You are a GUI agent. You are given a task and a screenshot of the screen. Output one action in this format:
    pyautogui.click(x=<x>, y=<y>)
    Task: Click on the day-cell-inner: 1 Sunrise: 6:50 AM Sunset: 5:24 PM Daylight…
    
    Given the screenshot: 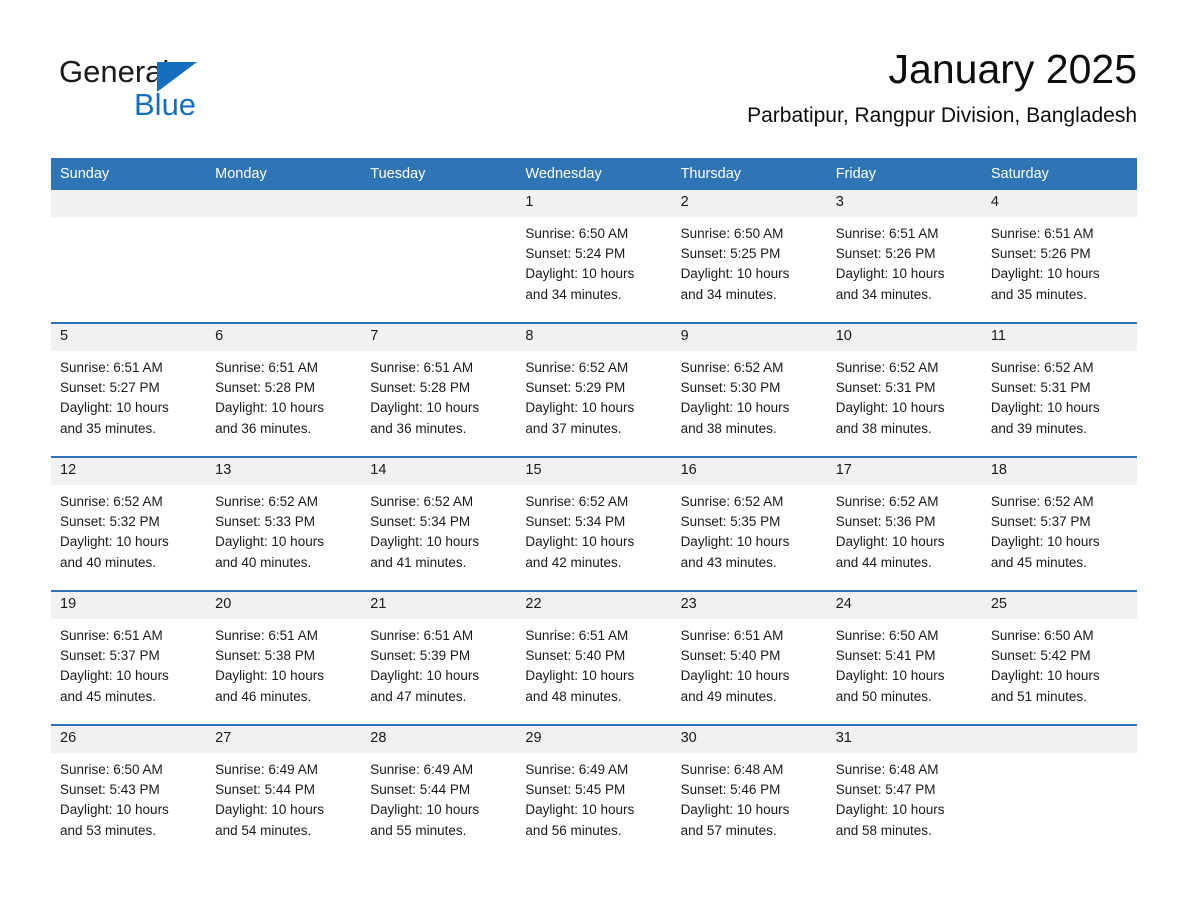 What is the action you would take?
    pyautogui.click(x=594, y=256)
    